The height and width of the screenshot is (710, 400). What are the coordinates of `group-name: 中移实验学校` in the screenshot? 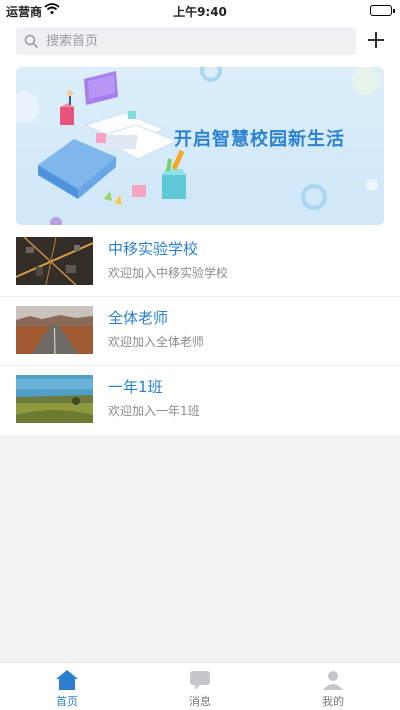 It's located at (153, 249).